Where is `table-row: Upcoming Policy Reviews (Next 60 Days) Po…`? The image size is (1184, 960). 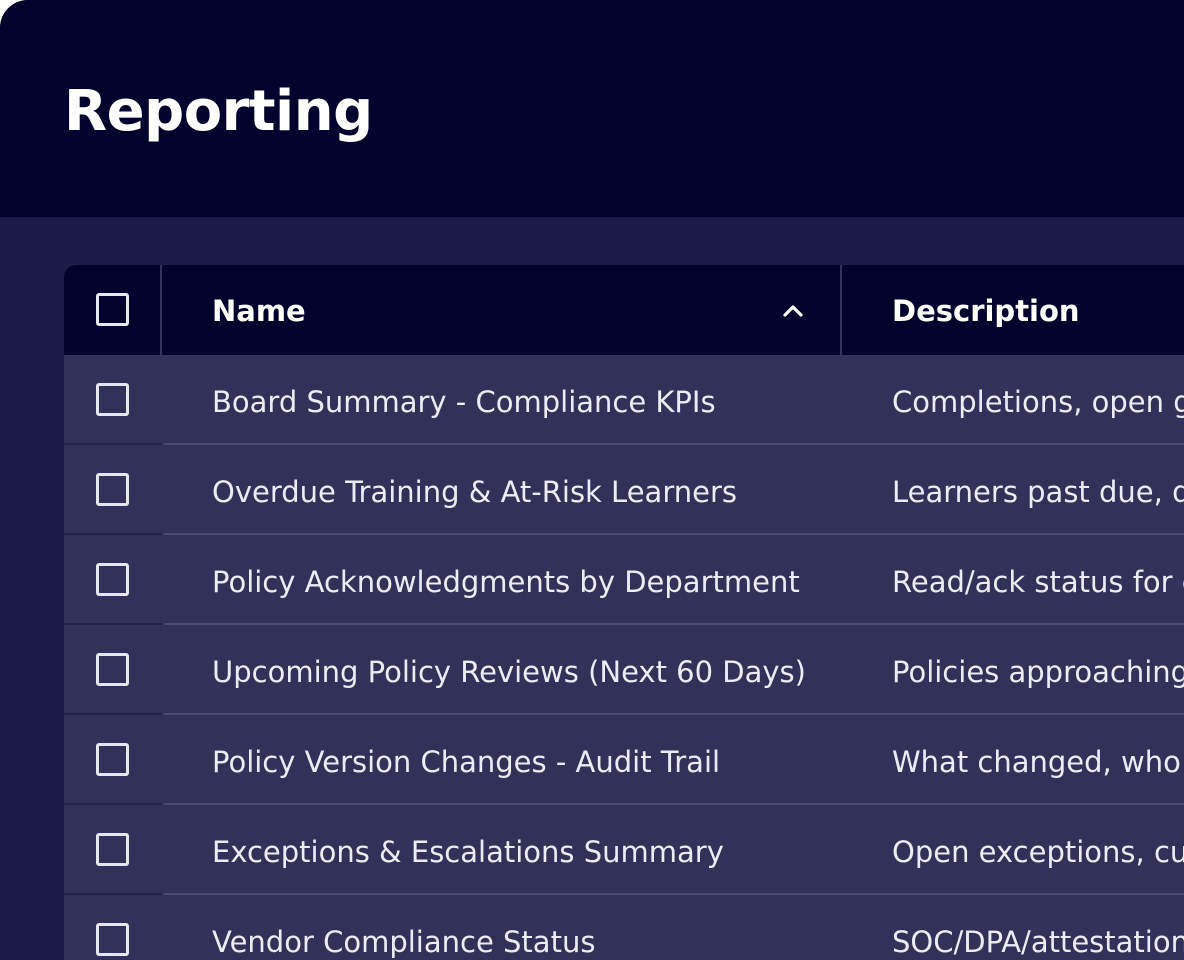
table-row: Upcoming Policy Reviews (Next 60 Days) Po… is located at coordinates (624, 670).